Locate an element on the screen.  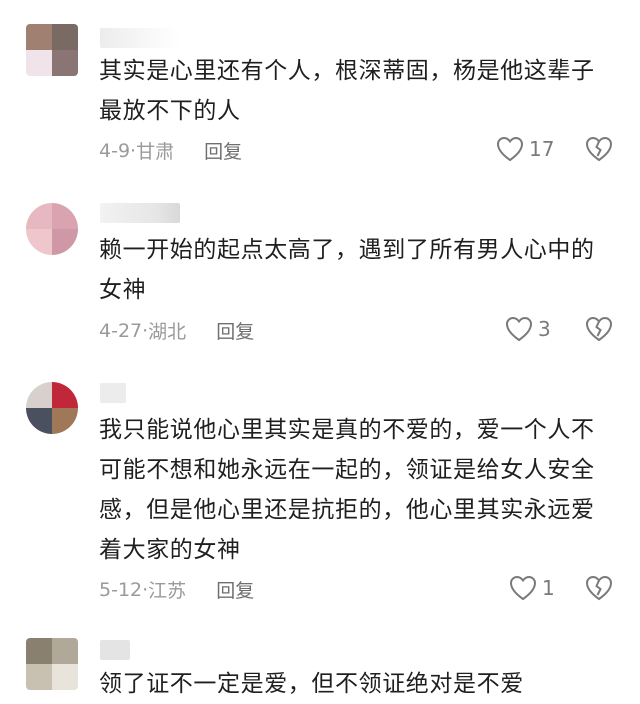
comment-date: 4-9 is located at coordinates (115, 150).